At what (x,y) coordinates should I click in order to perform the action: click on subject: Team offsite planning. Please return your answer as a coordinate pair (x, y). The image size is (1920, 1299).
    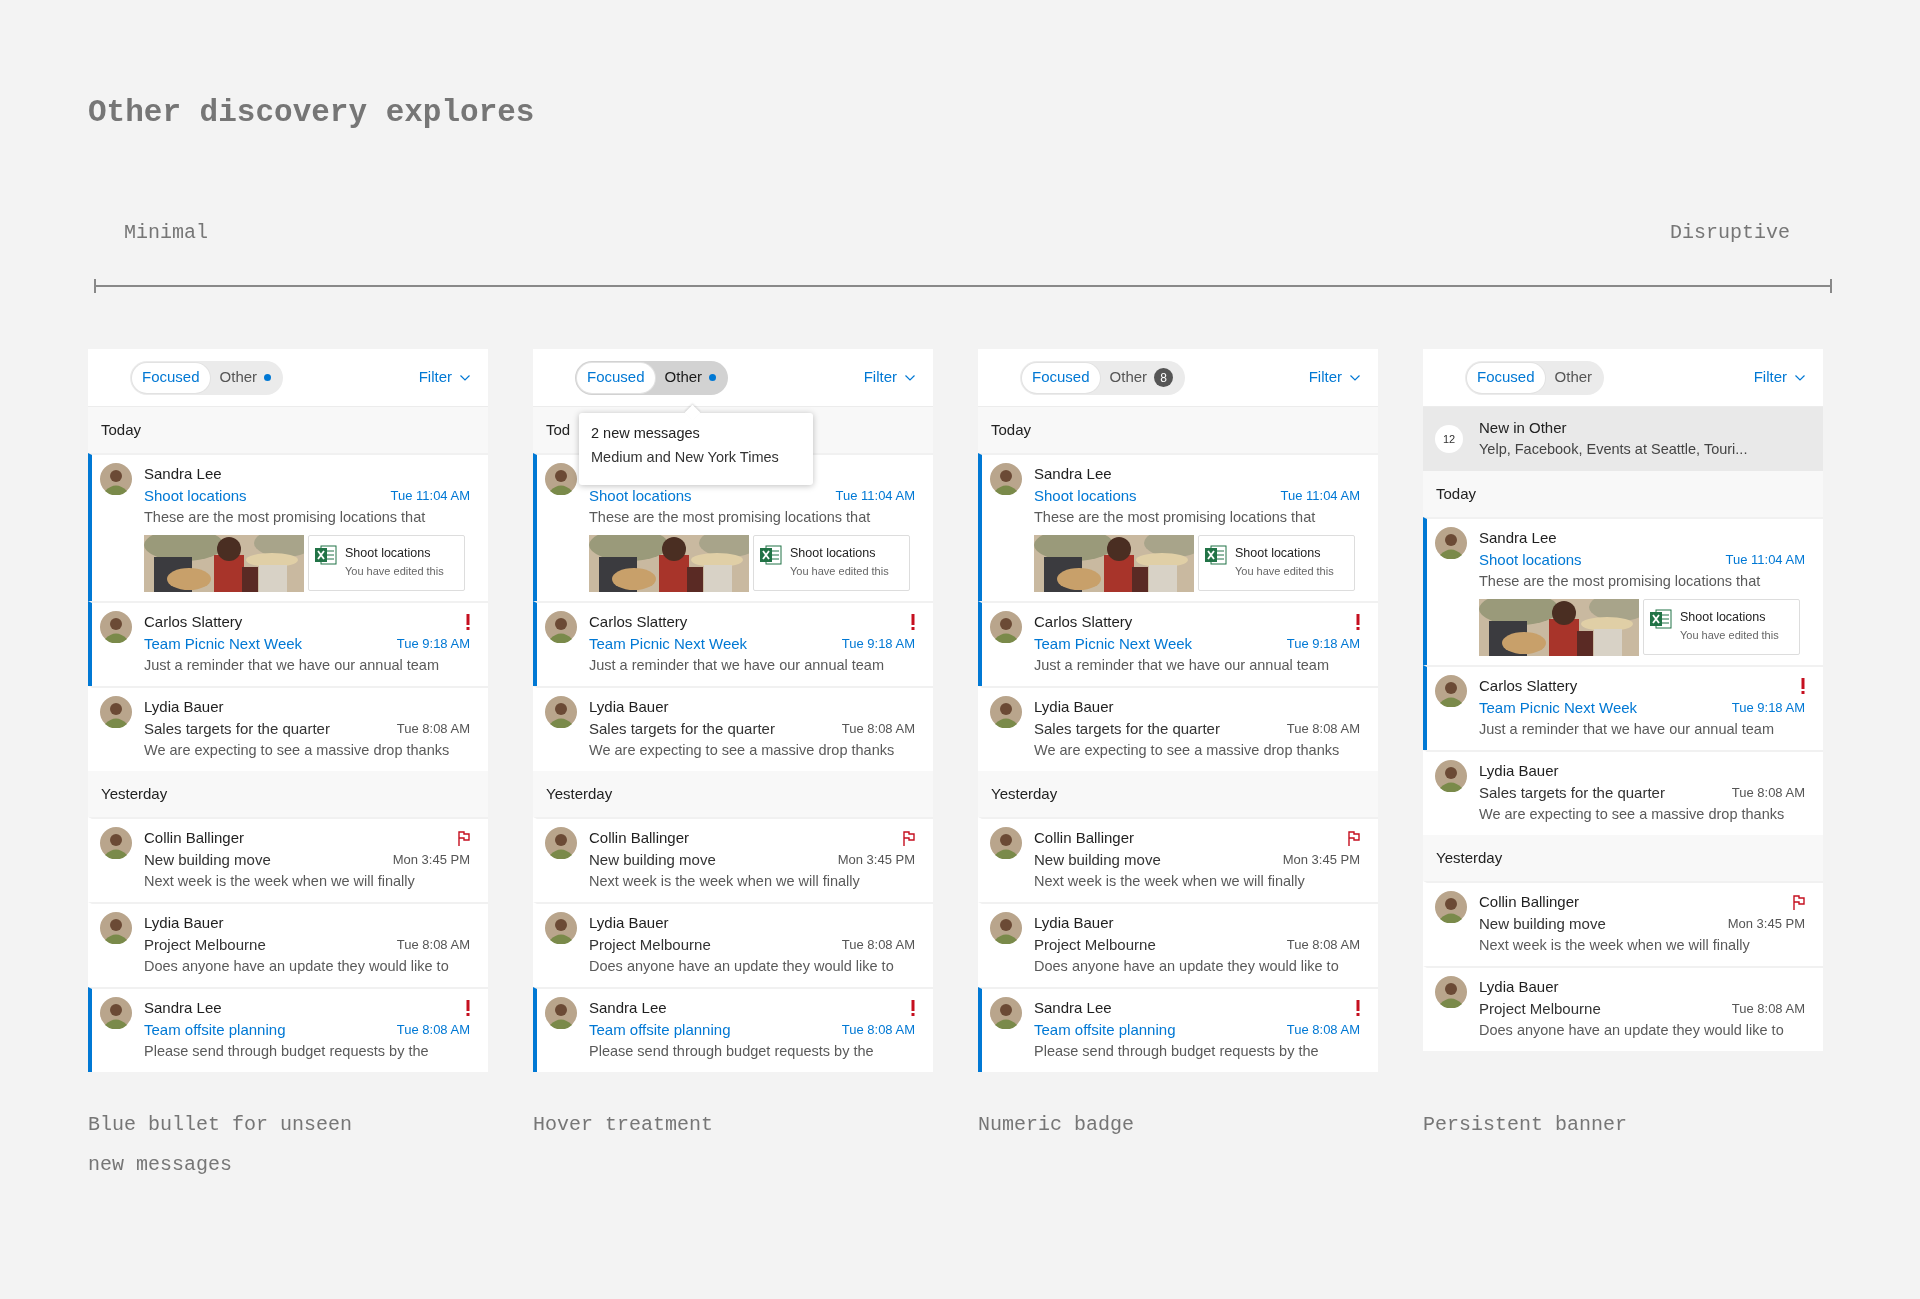
    Looking at the image, I should click on (1105, 1029).